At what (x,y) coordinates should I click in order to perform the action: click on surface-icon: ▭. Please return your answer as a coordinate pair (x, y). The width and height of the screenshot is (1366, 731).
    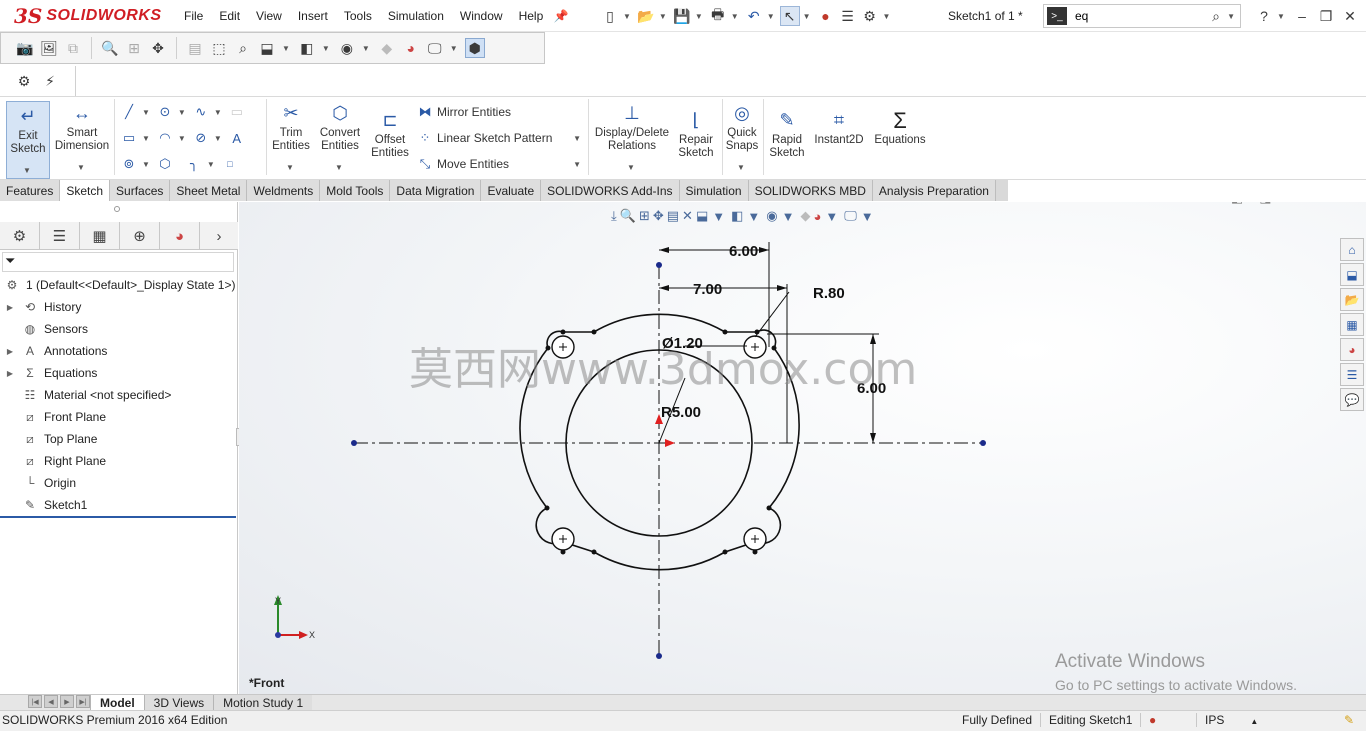
    Looking at the image, I should click on (237, 112).